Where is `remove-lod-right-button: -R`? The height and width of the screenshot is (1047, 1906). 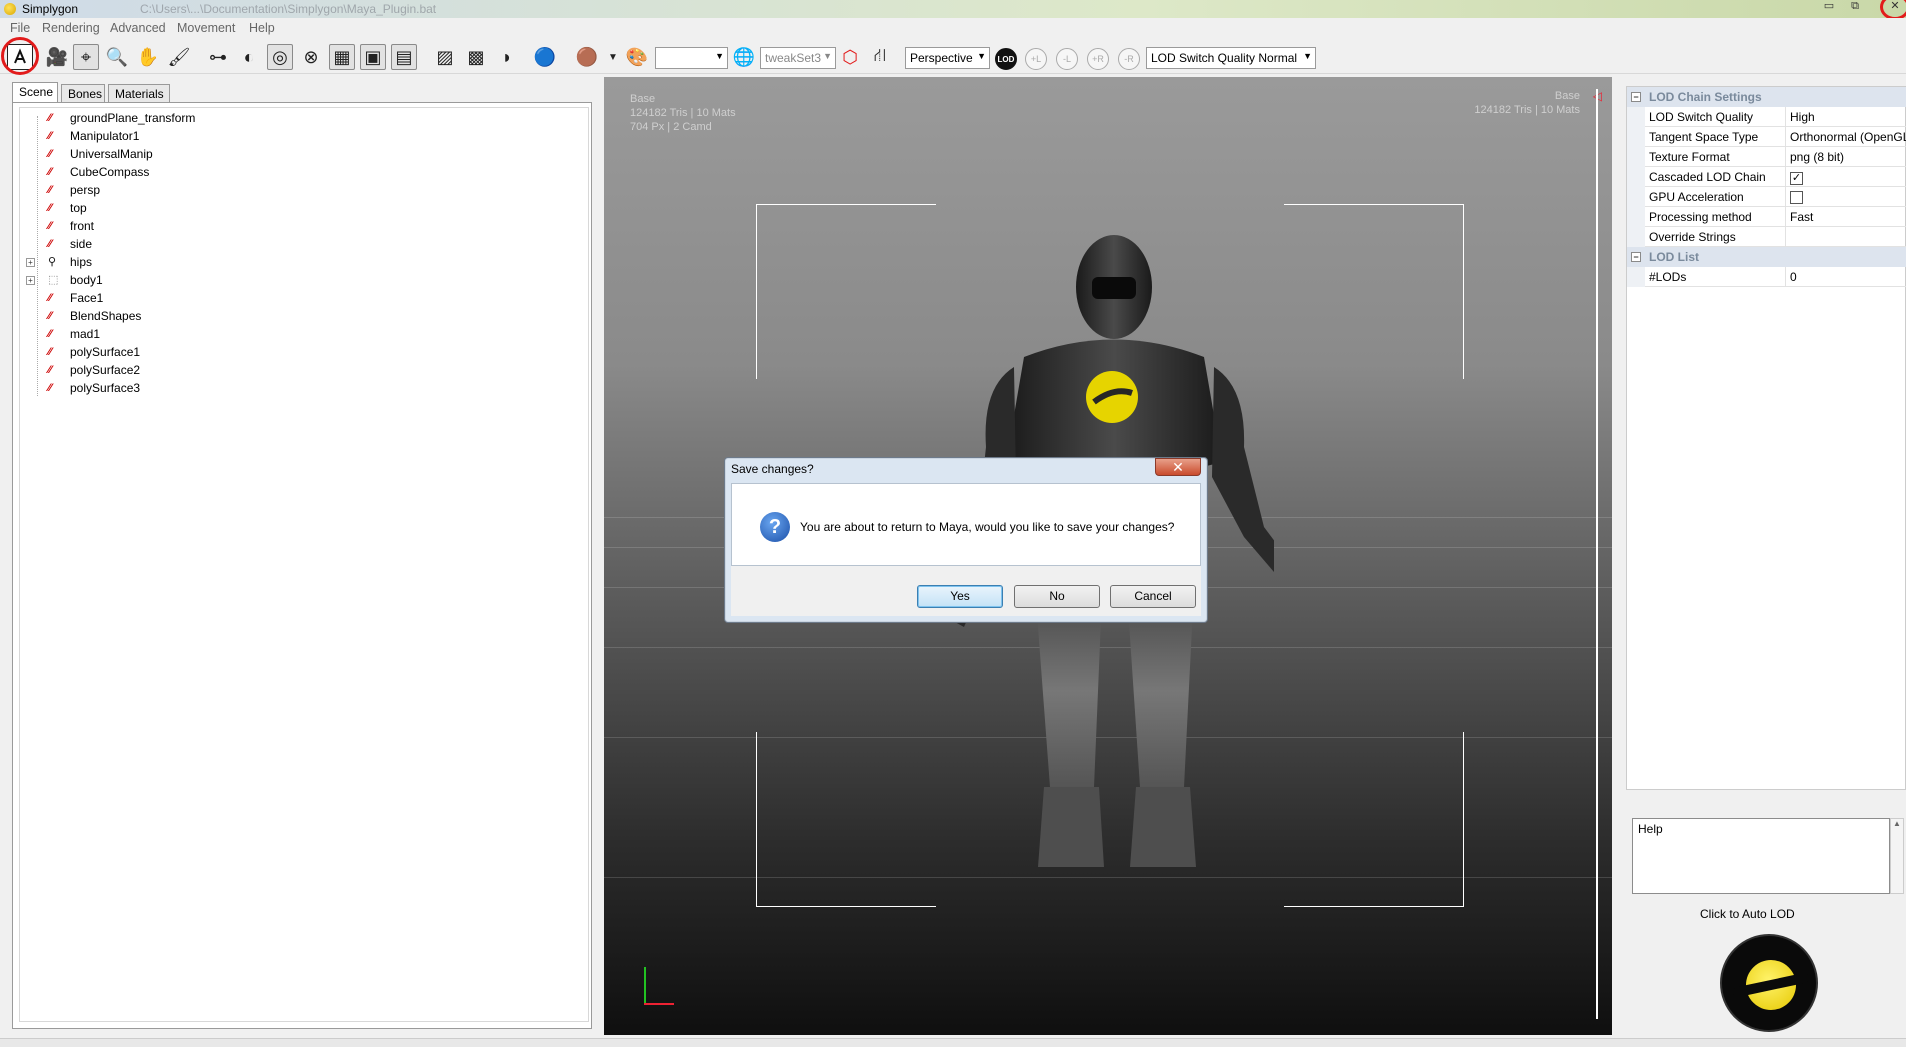
remove-lod-right-button: -R is located at coordinates (1129, 59).